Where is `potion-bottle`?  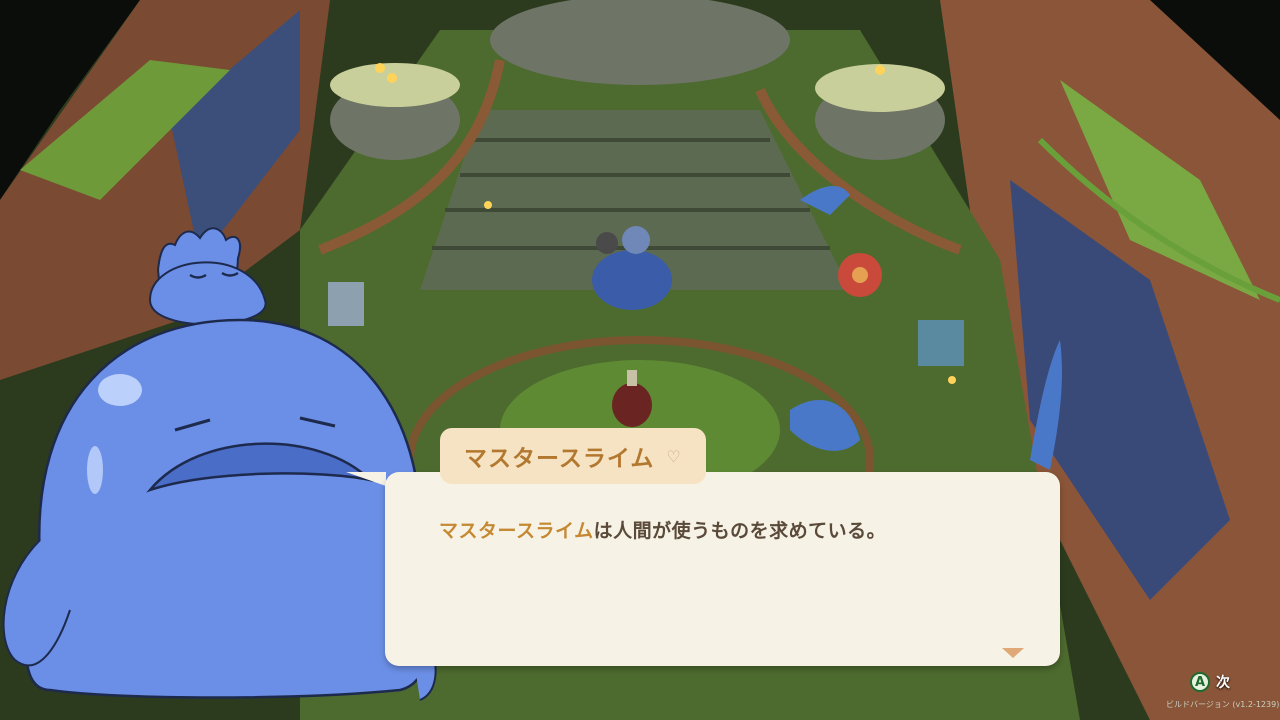 potion-bottle is located at coordinates (632, 405).